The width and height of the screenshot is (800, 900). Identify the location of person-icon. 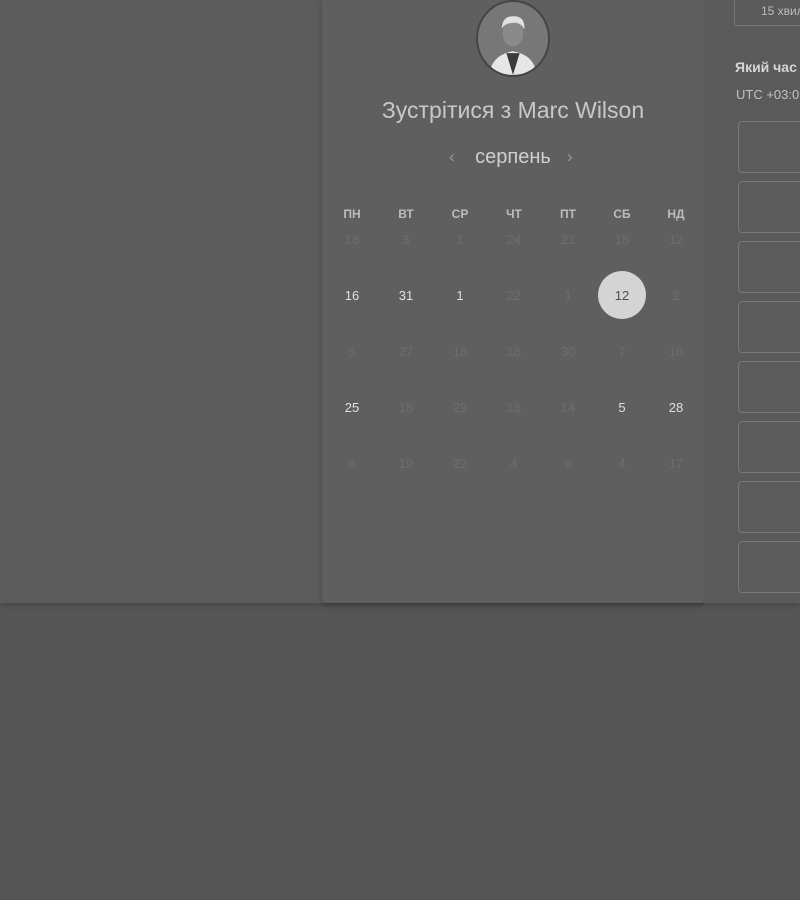
(513, 38).